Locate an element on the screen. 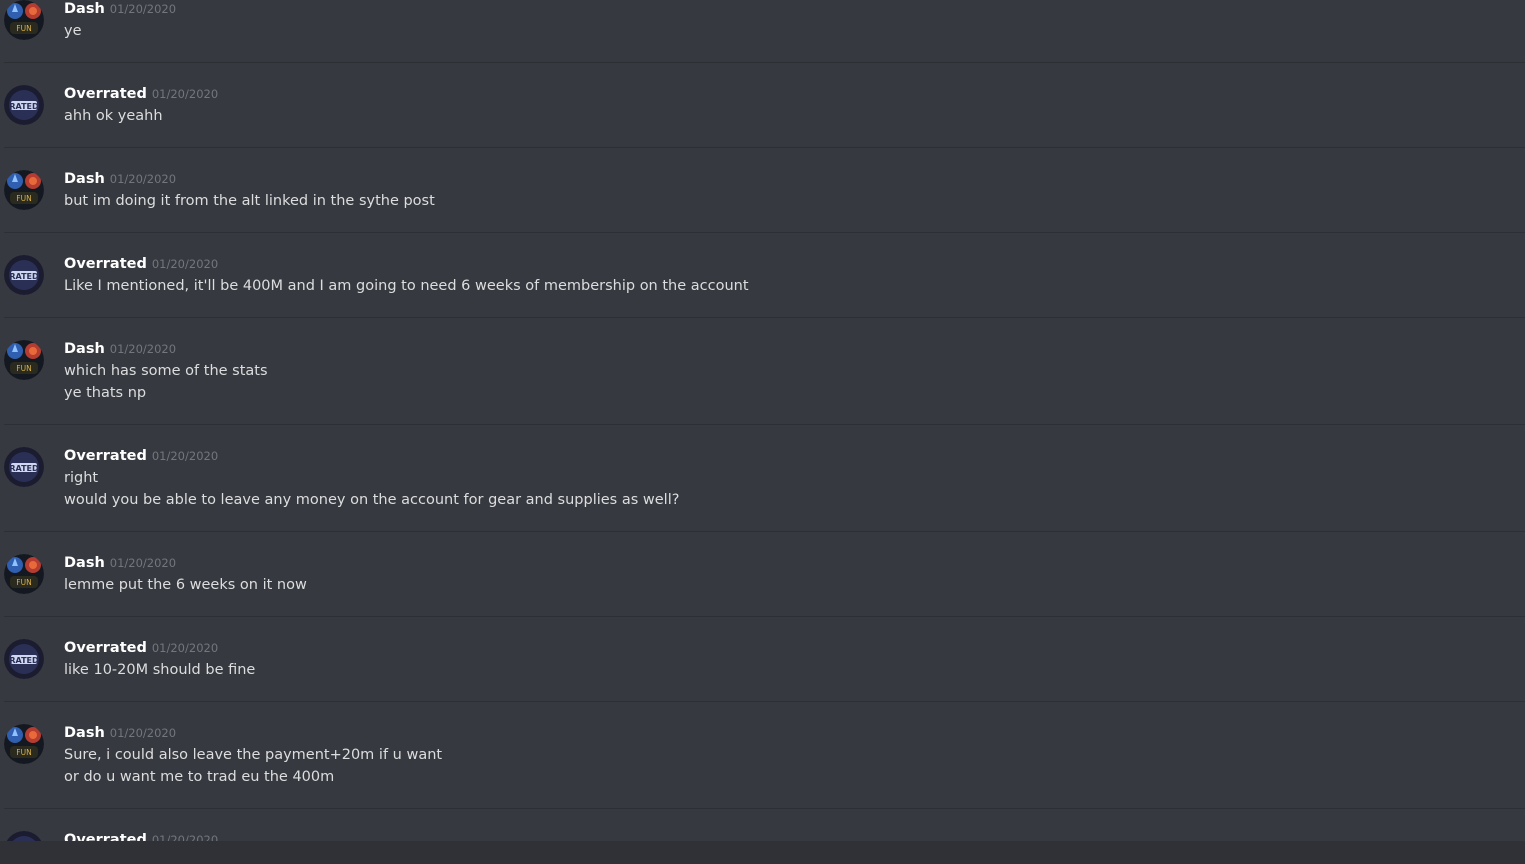 The height and width of the screenshot is (864, 1525). message-group: RATED Overrated 01/20/2020 ahh ok yeahh is located at coordinates (762, 116).